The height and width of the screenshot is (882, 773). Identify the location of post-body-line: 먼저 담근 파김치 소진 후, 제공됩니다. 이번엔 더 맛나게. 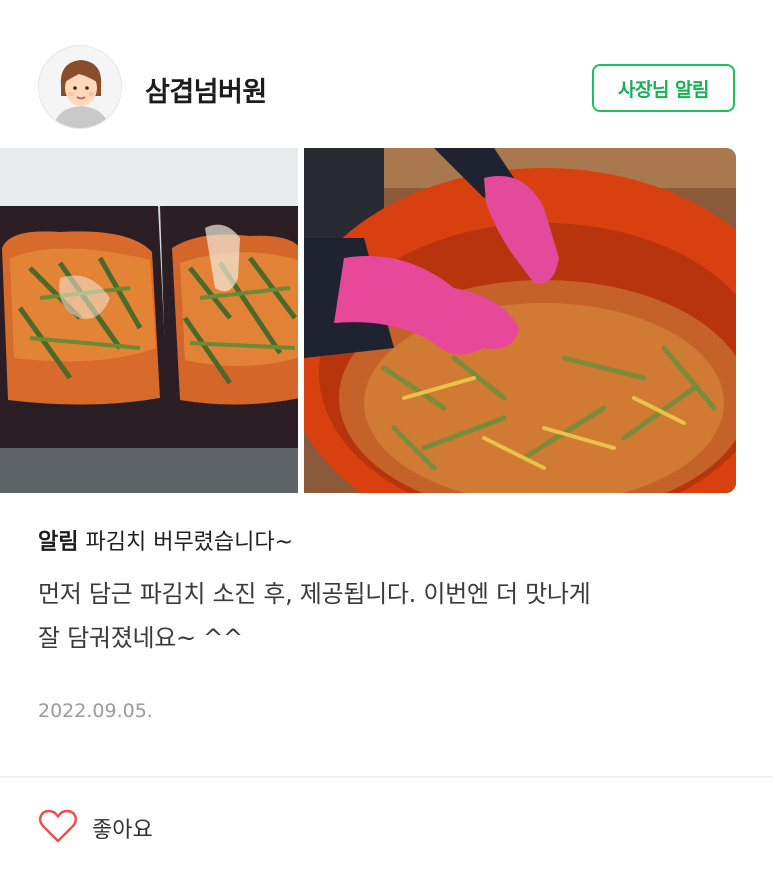
(314, 594).